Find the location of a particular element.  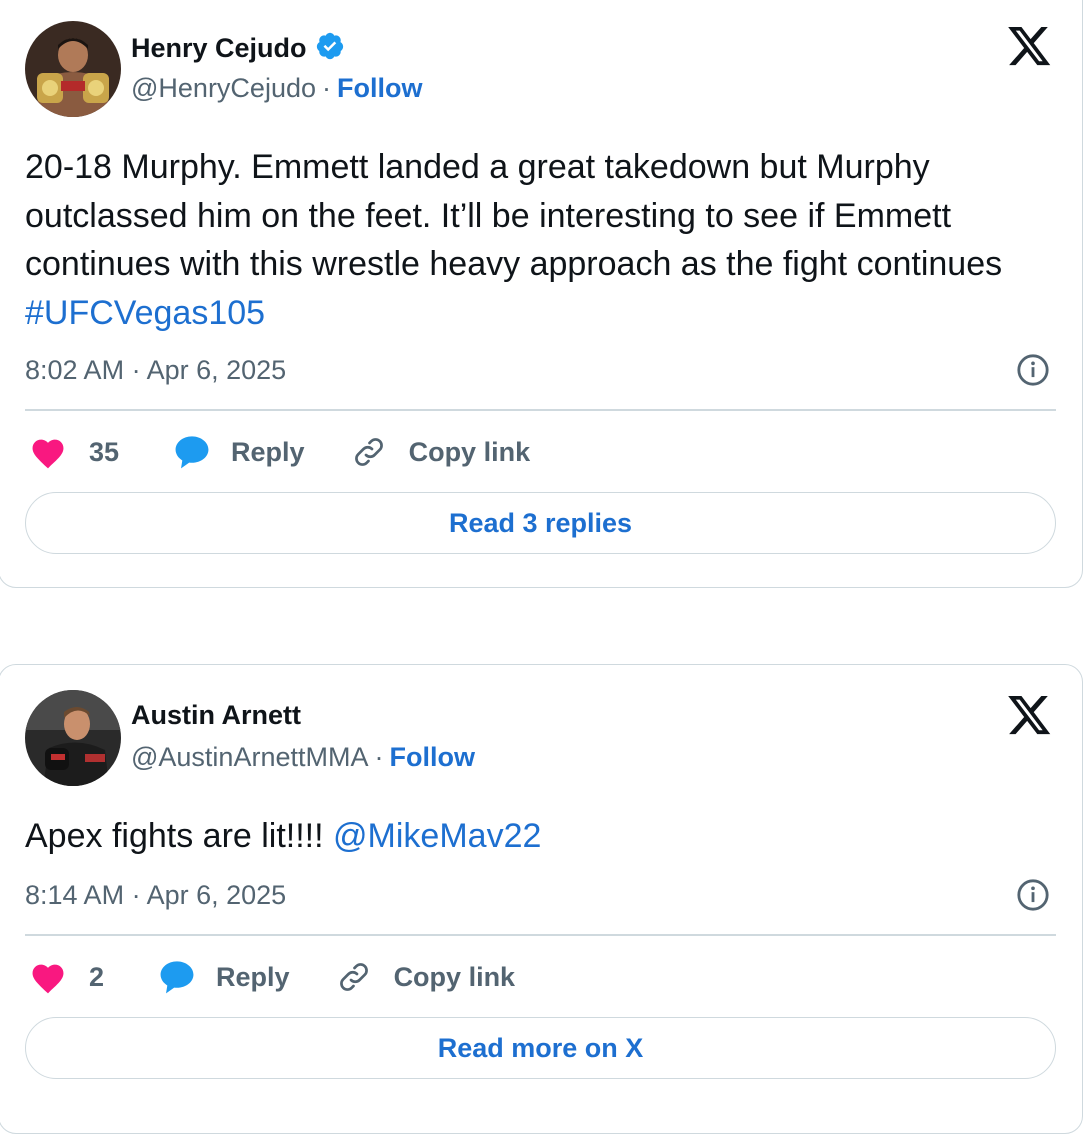

like-button: 2 is located at coordinates (66, 977).